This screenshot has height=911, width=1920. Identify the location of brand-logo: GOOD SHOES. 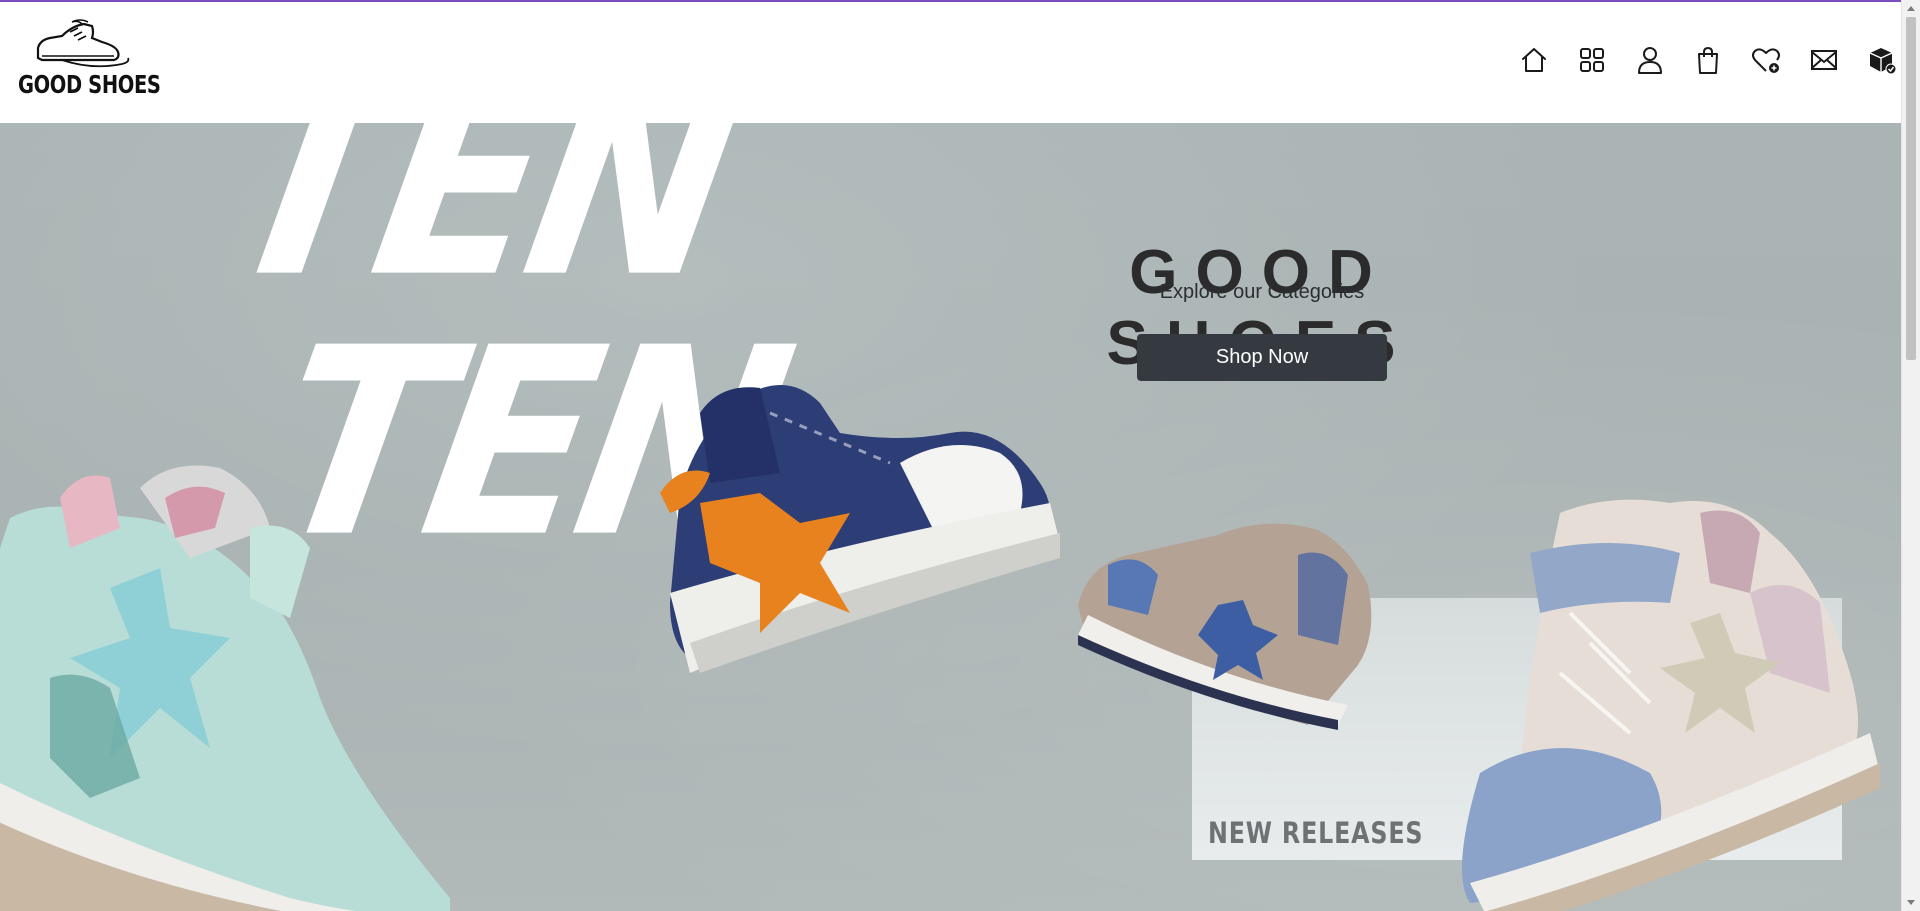
(89, 59).